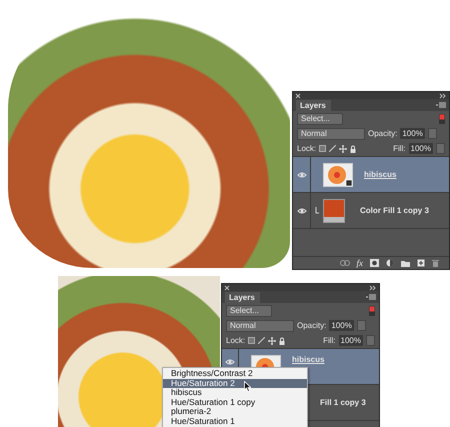 The image size is (450, 427). I want to click on layer-name: Fill 1 copy 3, so click(343, 402).